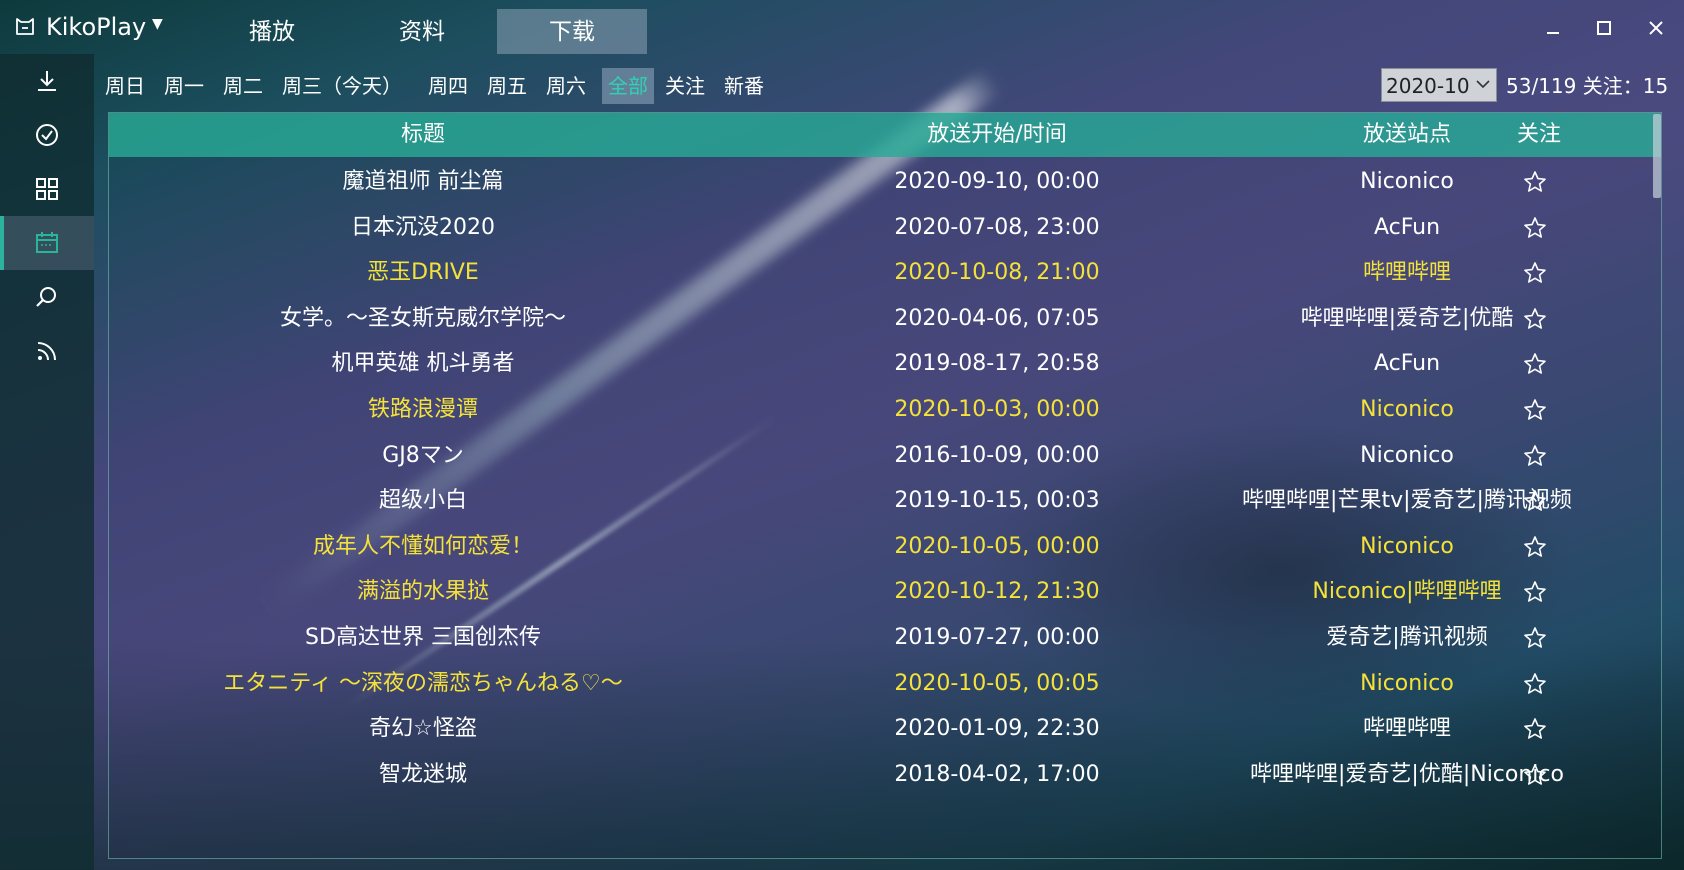 The height and width of the screenshot is (870, 1684). Describe the element at coordinates (423, 637) in the screenshot. I see `row-title: SD高达世界 三国创杰传` at that location.